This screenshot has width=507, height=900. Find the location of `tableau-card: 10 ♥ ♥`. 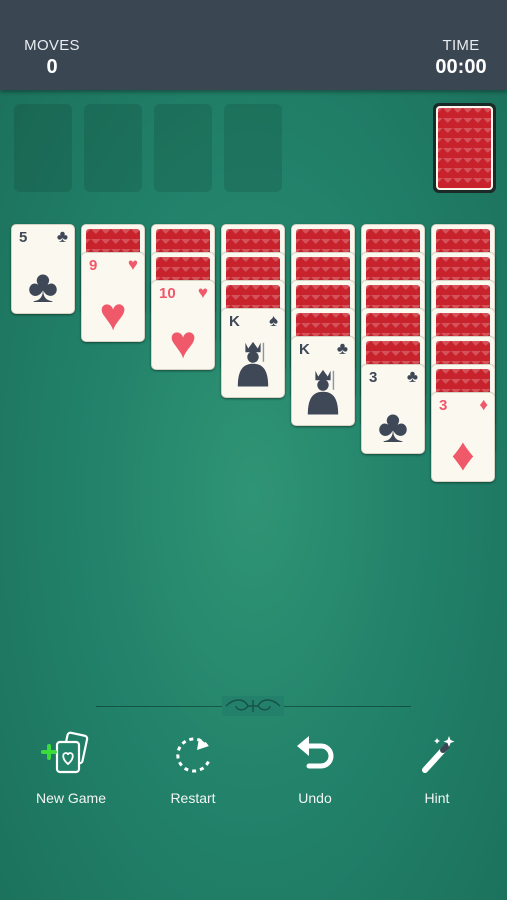

tableau-card: 10 ♥ ♥ is located at coordinates (183, 325).